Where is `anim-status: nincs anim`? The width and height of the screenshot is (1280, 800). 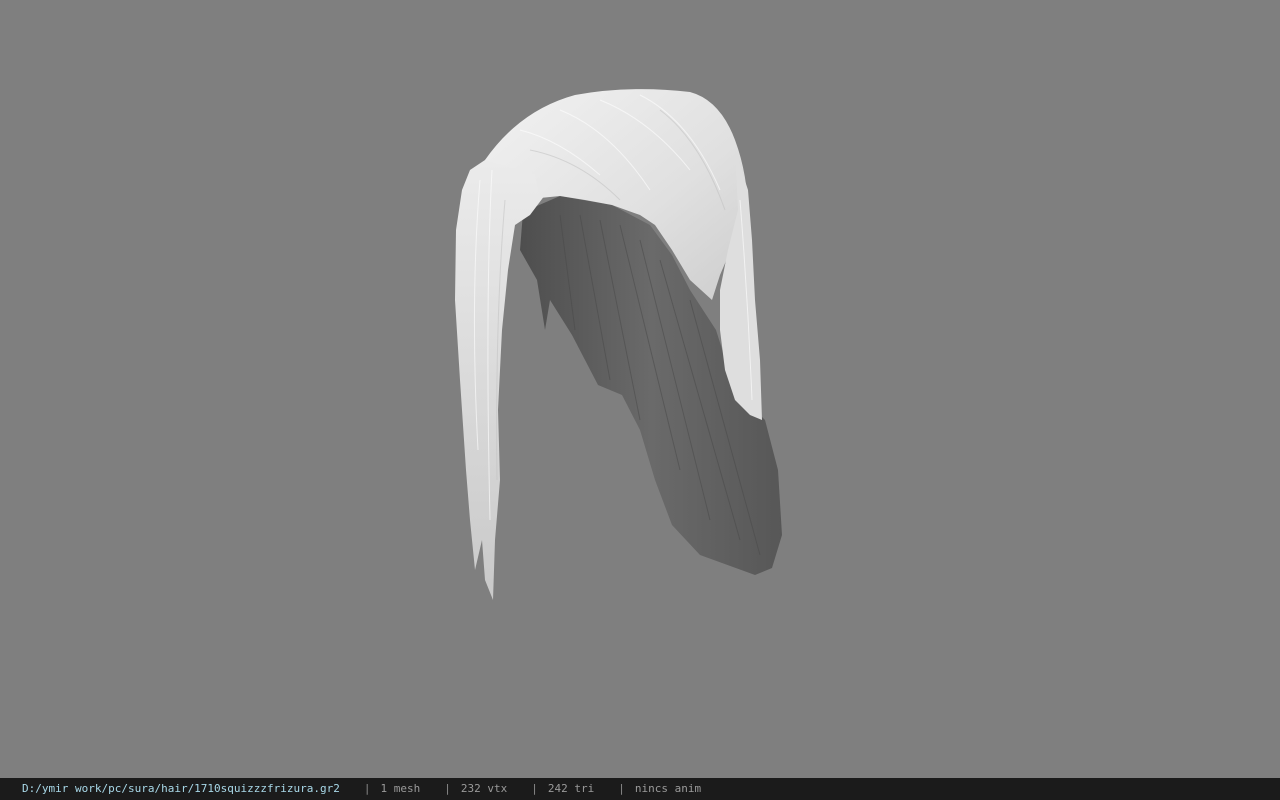 anim-status: nincs anim is located at coordinates (668, 788).